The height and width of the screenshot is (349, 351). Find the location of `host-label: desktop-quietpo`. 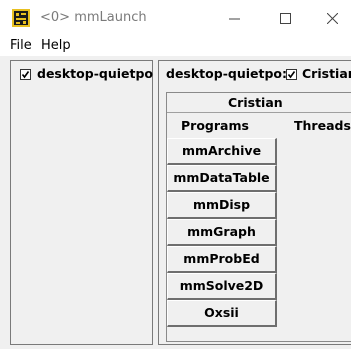

host-label: desktop-quietpo is located at coordinates (95, 73).